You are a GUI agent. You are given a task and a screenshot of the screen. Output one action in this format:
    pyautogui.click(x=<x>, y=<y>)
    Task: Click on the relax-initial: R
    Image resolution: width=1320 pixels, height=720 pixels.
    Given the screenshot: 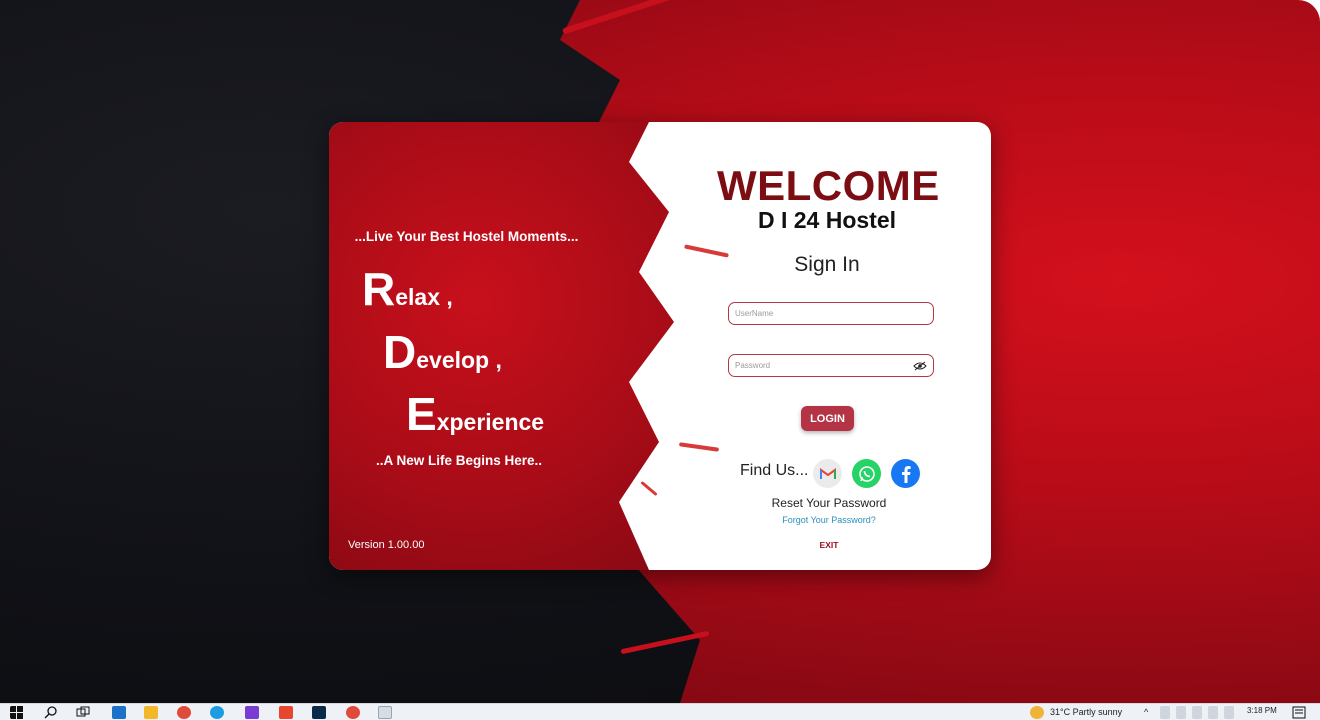 What is the action you would take?
    pyautogui.click(x=379, y=289)
    